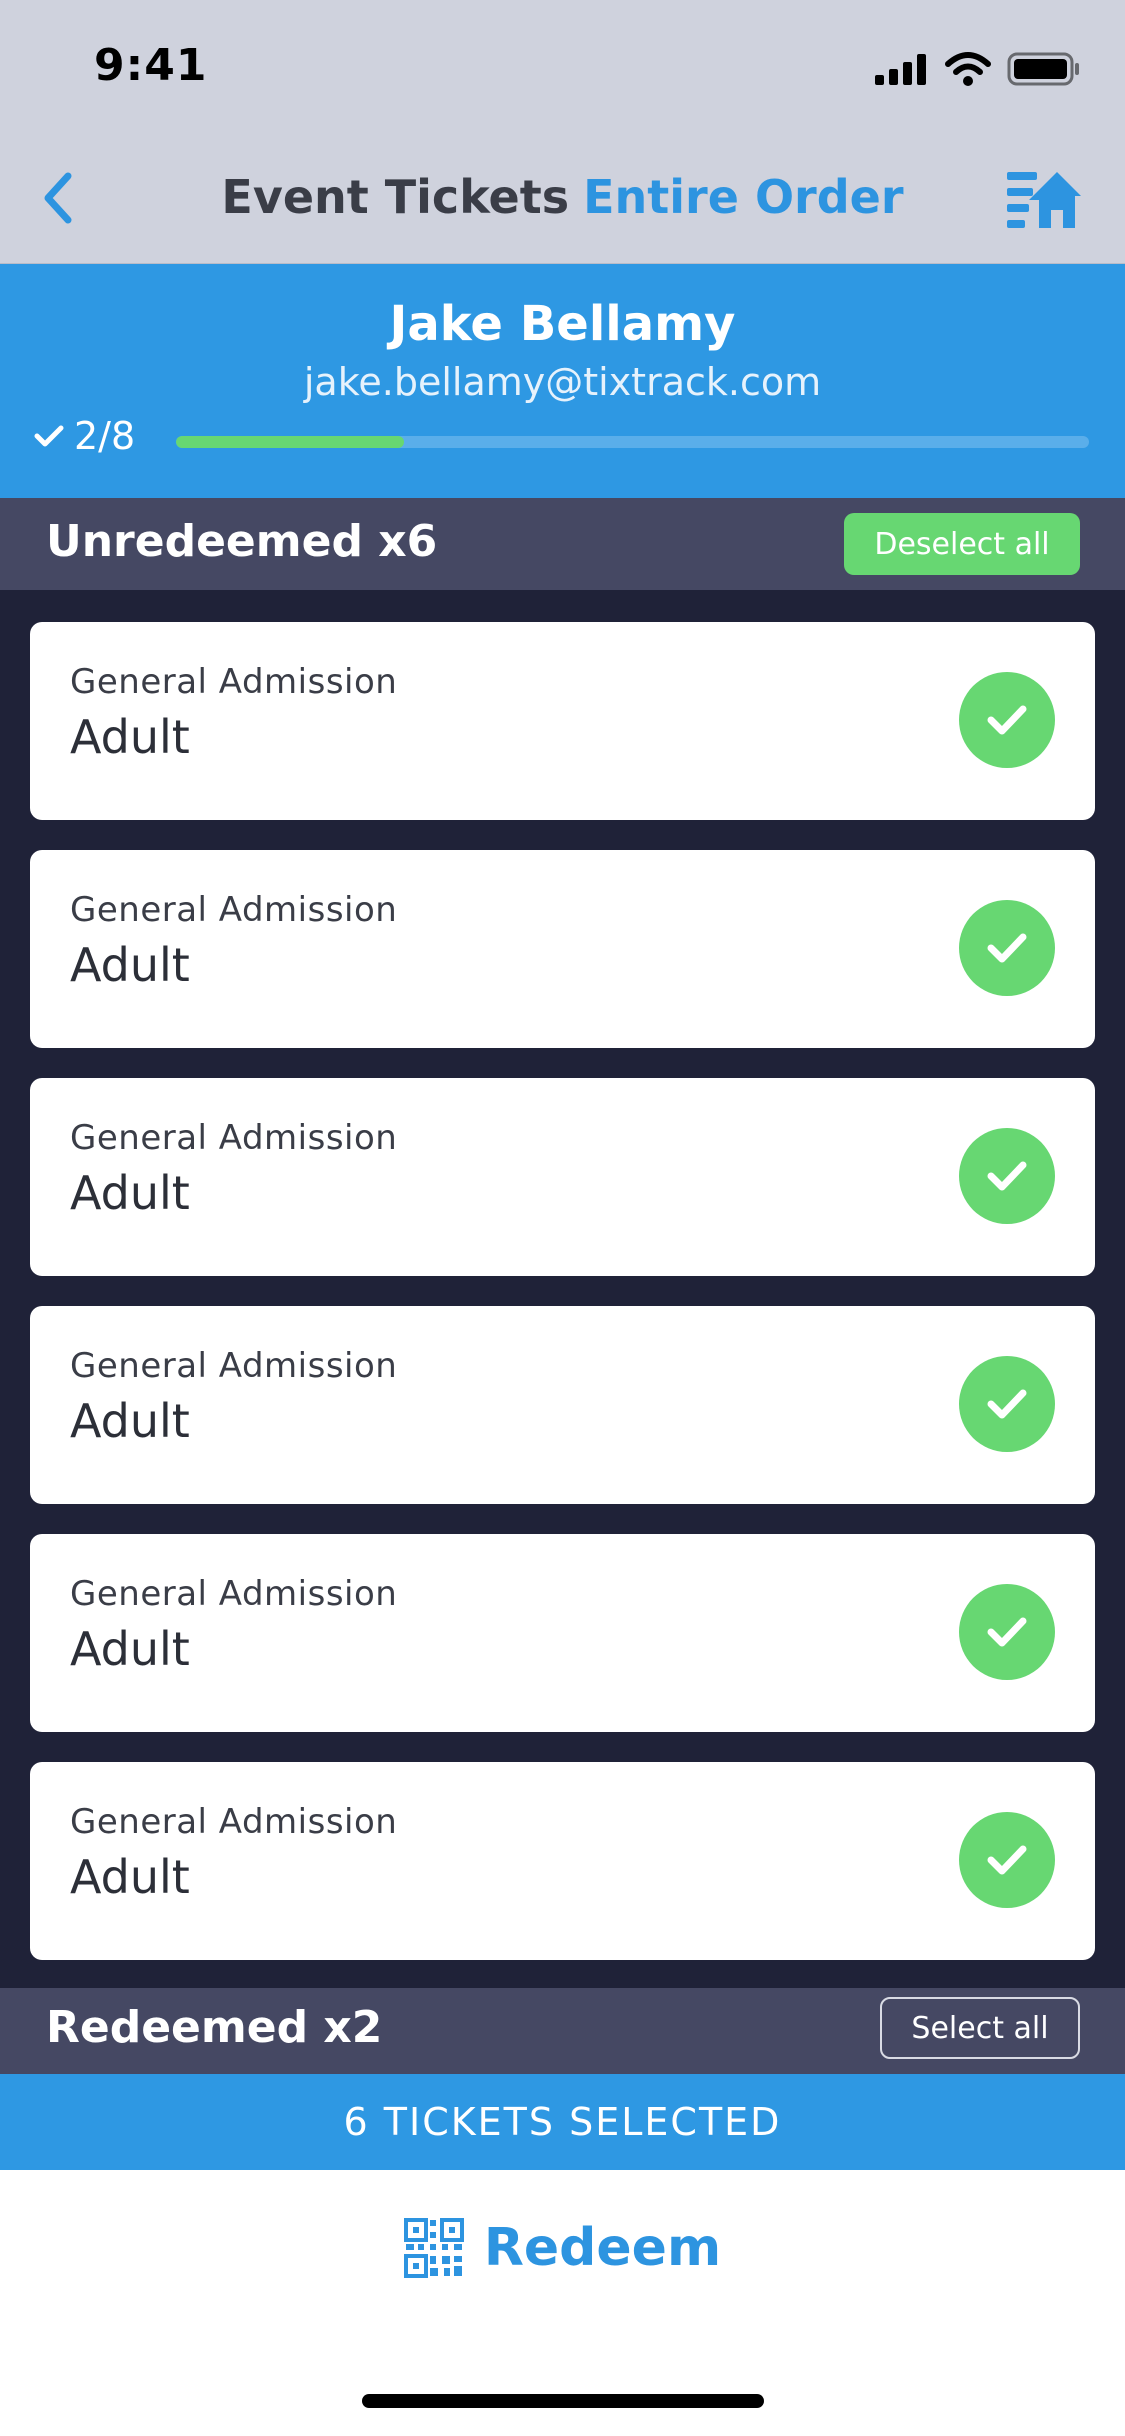  What do you see at coordinates (968, 69) in the screenshot?
I see `wifi-icon` at bounding box center [968, 69].